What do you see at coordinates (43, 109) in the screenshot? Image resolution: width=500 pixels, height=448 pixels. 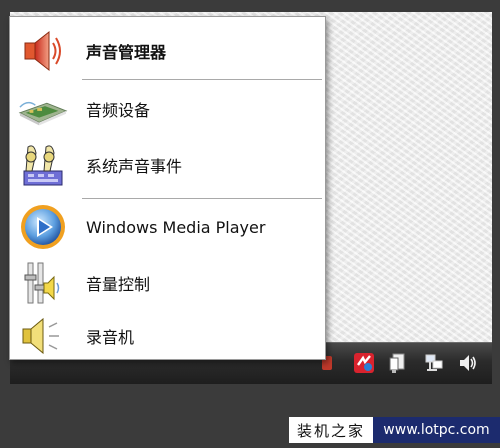 I see `audio-device-icon` at bounding box center [43, 109].